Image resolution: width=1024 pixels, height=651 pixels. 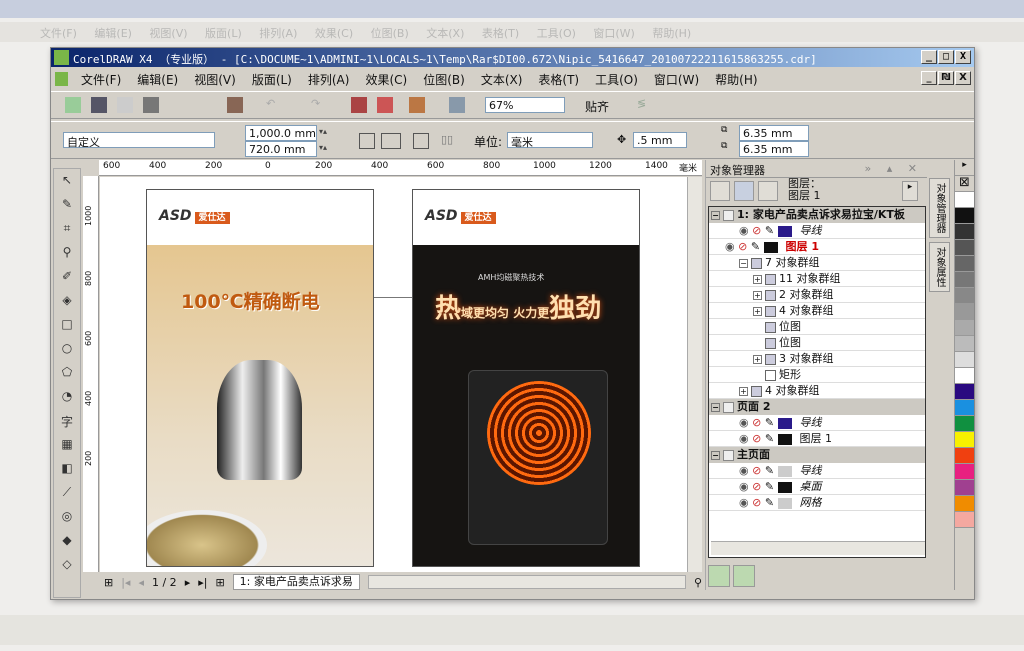 I want to click on edit-across-layers-icon, so click(x=744, y=191).